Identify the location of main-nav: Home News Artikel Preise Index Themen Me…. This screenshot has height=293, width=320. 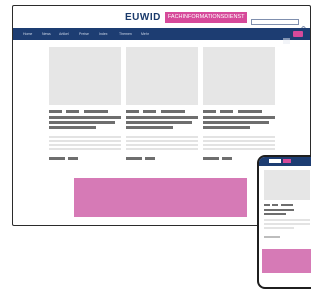
(161, 36).